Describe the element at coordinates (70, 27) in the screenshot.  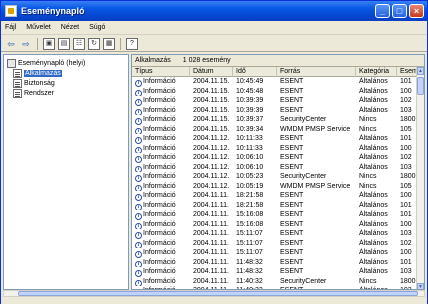
I see `menu-view: Nézet` at that location.